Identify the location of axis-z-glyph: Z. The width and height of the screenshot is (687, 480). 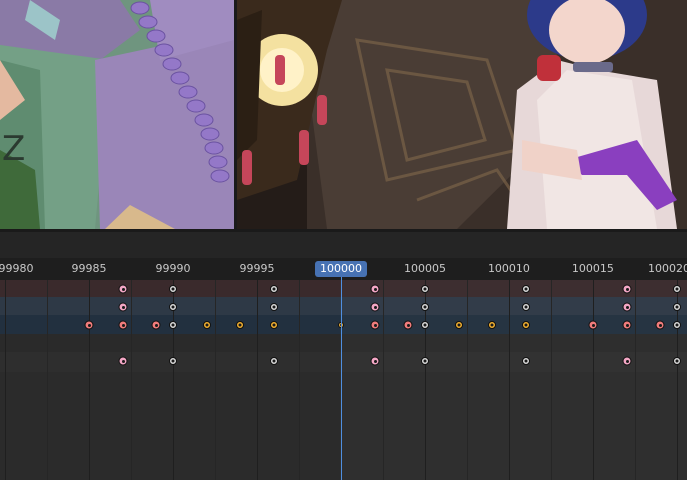
(13, 149).